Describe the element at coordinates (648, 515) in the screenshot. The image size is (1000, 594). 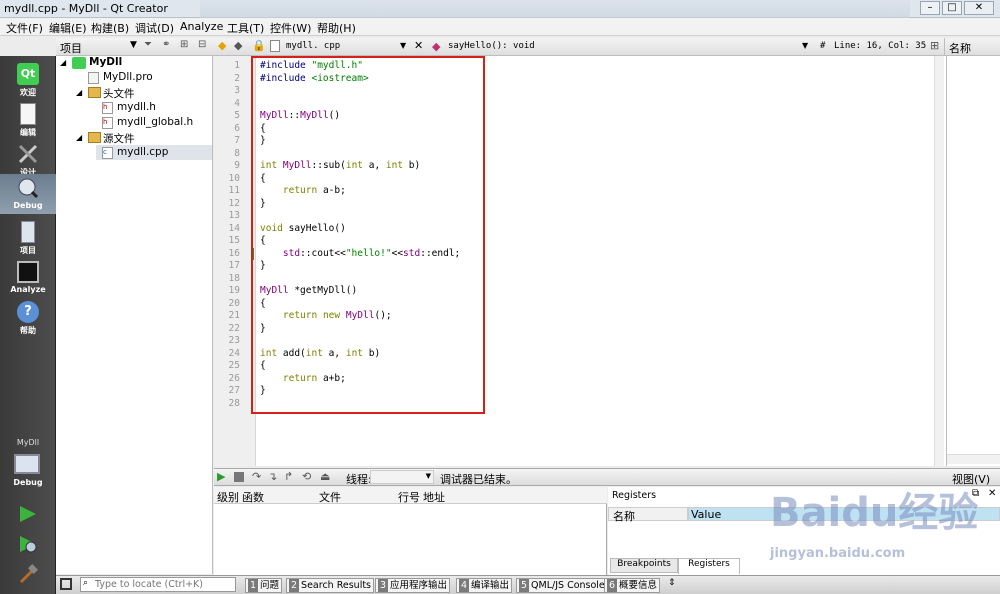
I see `col-name-header: 名称` at that location.